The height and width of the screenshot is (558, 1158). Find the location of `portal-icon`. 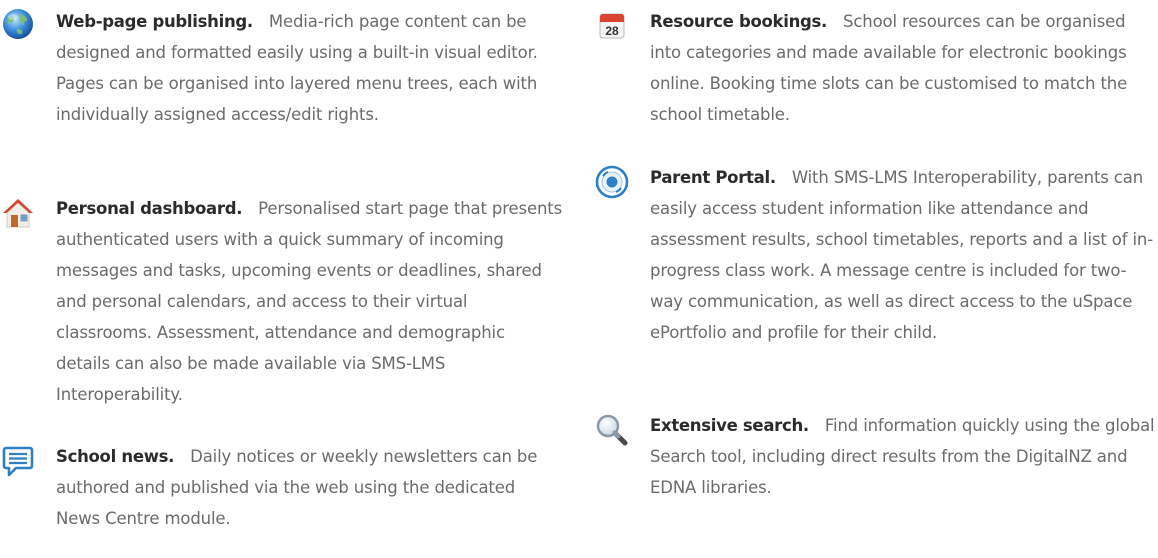

portal-icon is located at coordinates (612, 182).